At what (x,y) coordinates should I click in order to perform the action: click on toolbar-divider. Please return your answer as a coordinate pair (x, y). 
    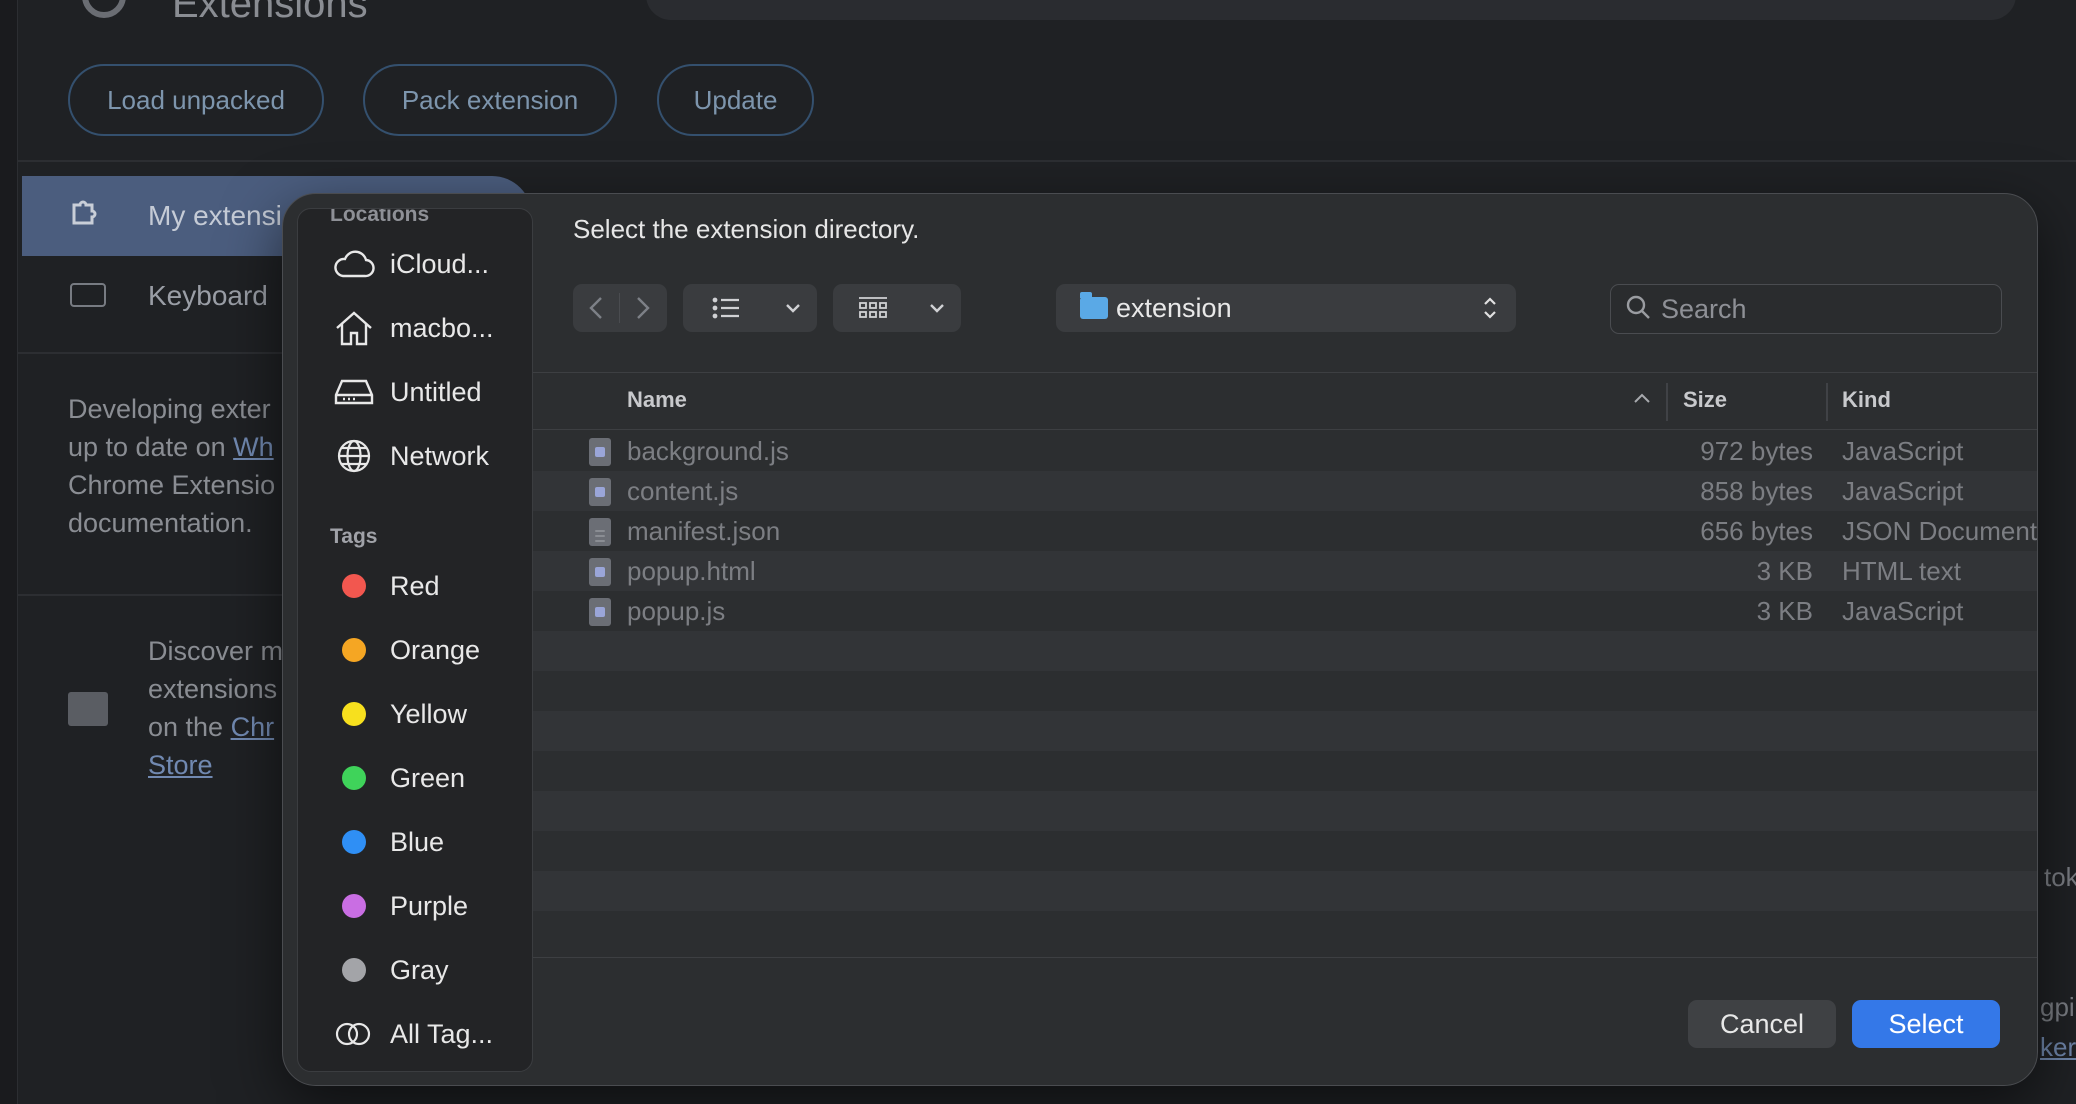
    Looking at the image, I should click on (1047, 161).